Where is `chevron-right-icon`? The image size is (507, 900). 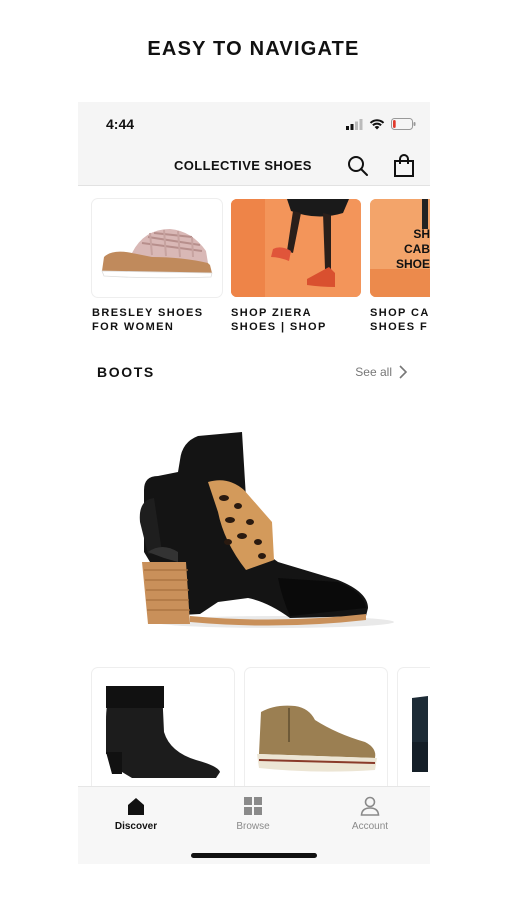
chevron-right-icon is located at coordinates (403, 372).